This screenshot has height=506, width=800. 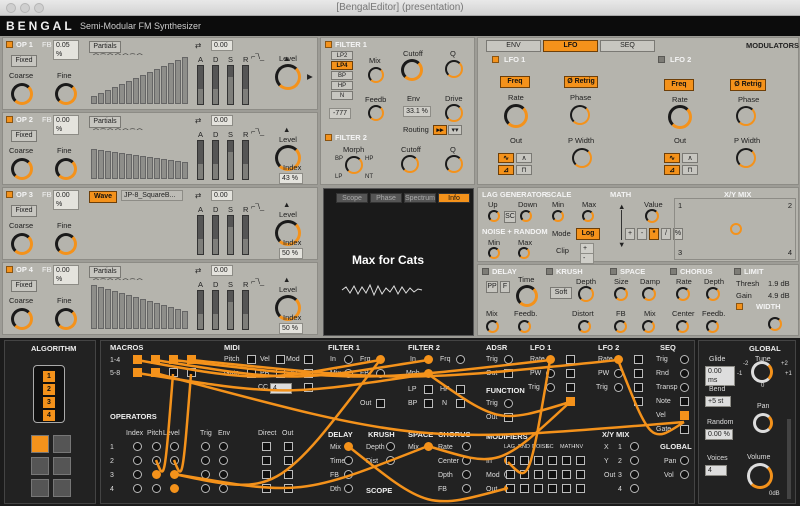 I want to click on delay-time-knob, so click(x=527, y=296).